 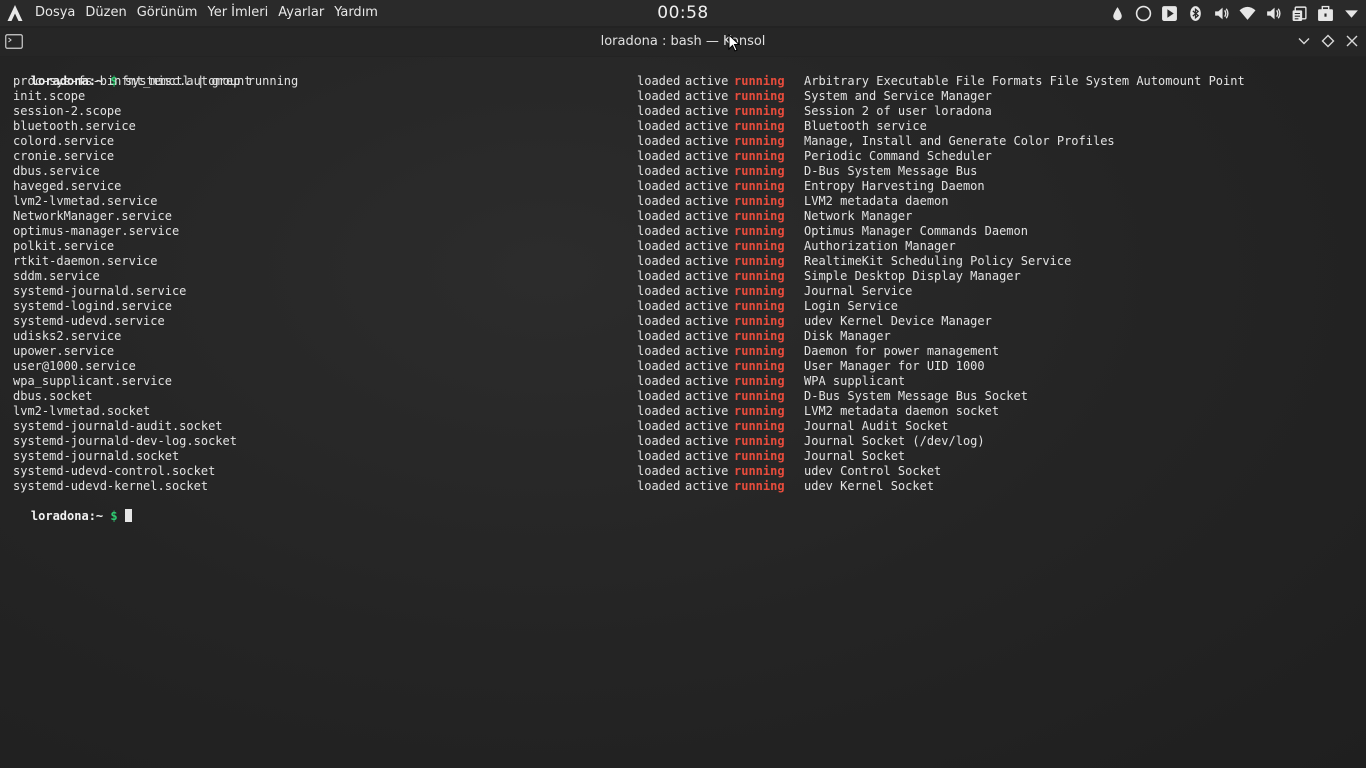 I want to click on unit-description: Daemon for power management, so click(x=902, y=351).